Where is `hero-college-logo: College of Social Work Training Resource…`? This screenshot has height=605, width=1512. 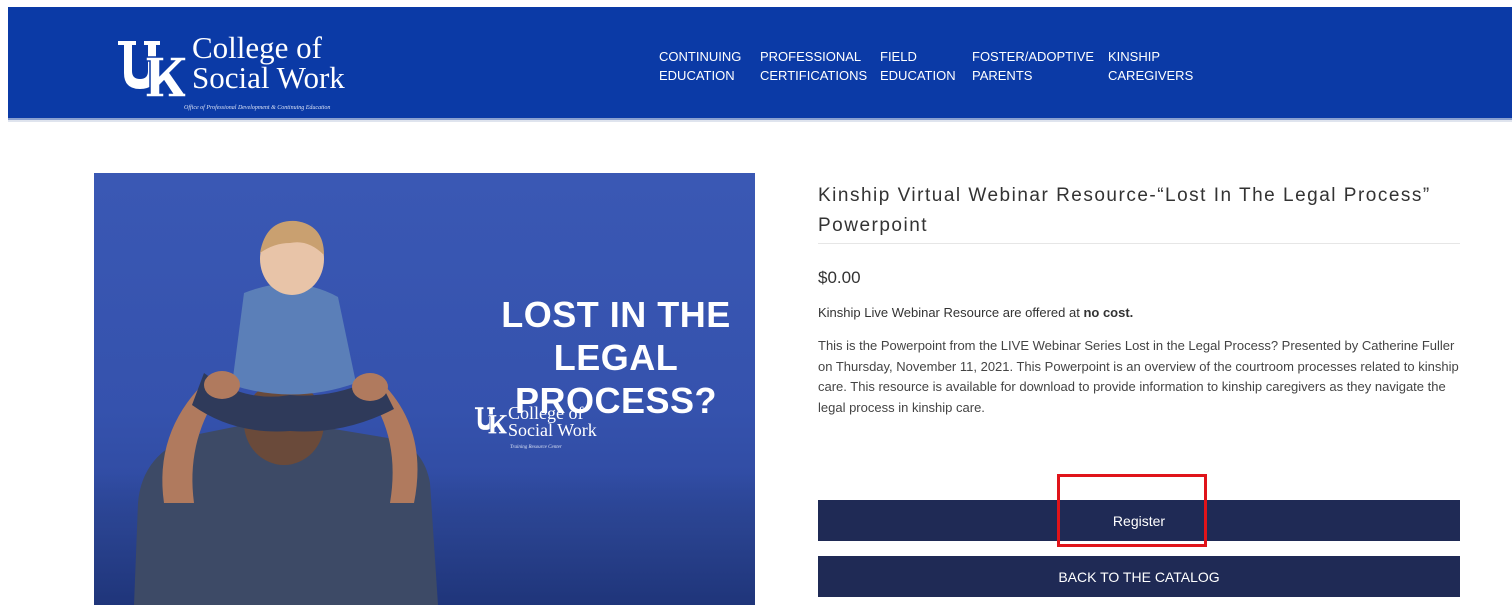 hero-college-logo: College of Social Work Training Resource… is located at coordinates (559, 430).